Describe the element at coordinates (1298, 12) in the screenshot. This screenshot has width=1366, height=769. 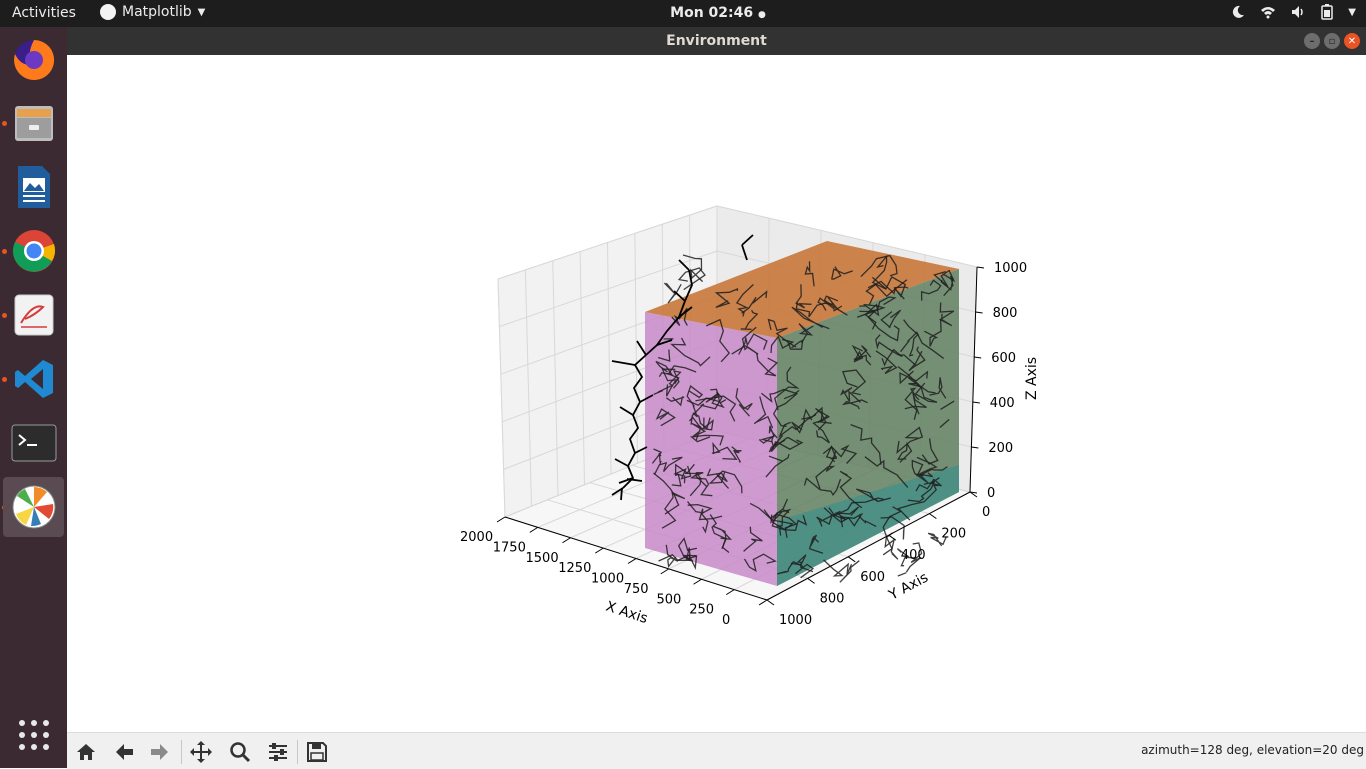
I see `volume-icon` at that location.